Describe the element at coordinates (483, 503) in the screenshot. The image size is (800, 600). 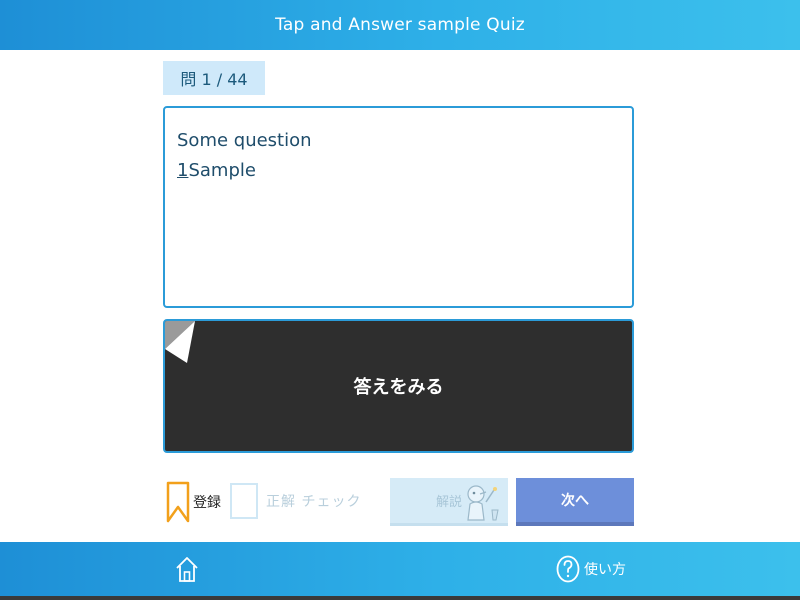
I see `mascot-icon` at that location.